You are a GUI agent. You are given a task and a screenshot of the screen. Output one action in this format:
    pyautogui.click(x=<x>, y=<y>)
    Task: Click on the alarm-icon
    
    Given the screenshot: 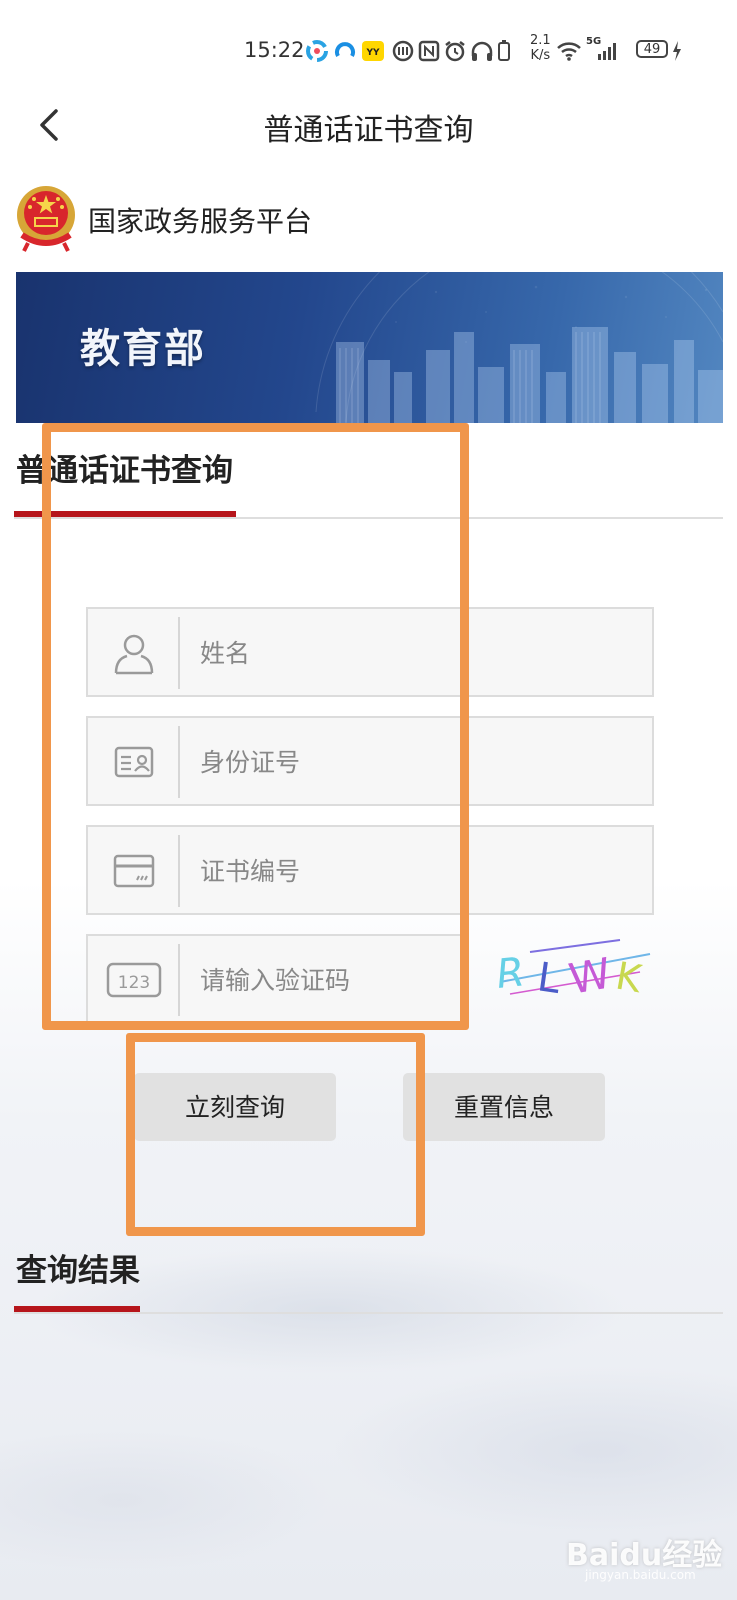 What is the action you would take?
    pyautogui.click(x=455, y=51)
    